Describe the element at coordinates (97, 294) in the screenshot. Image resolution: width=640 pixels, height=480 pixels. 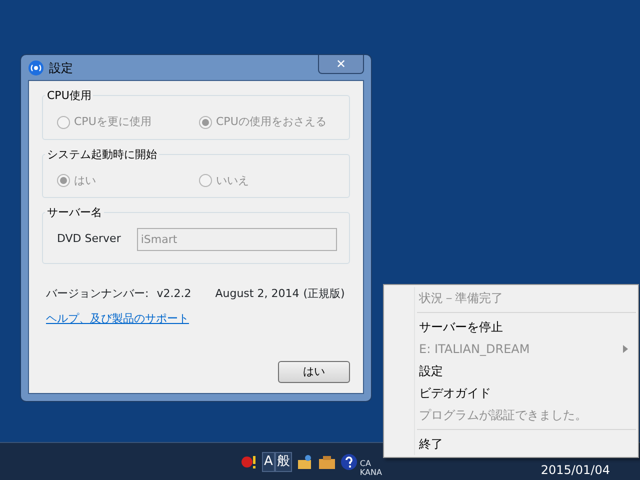
I see `version-label: バージョンナンバー:` at that location.